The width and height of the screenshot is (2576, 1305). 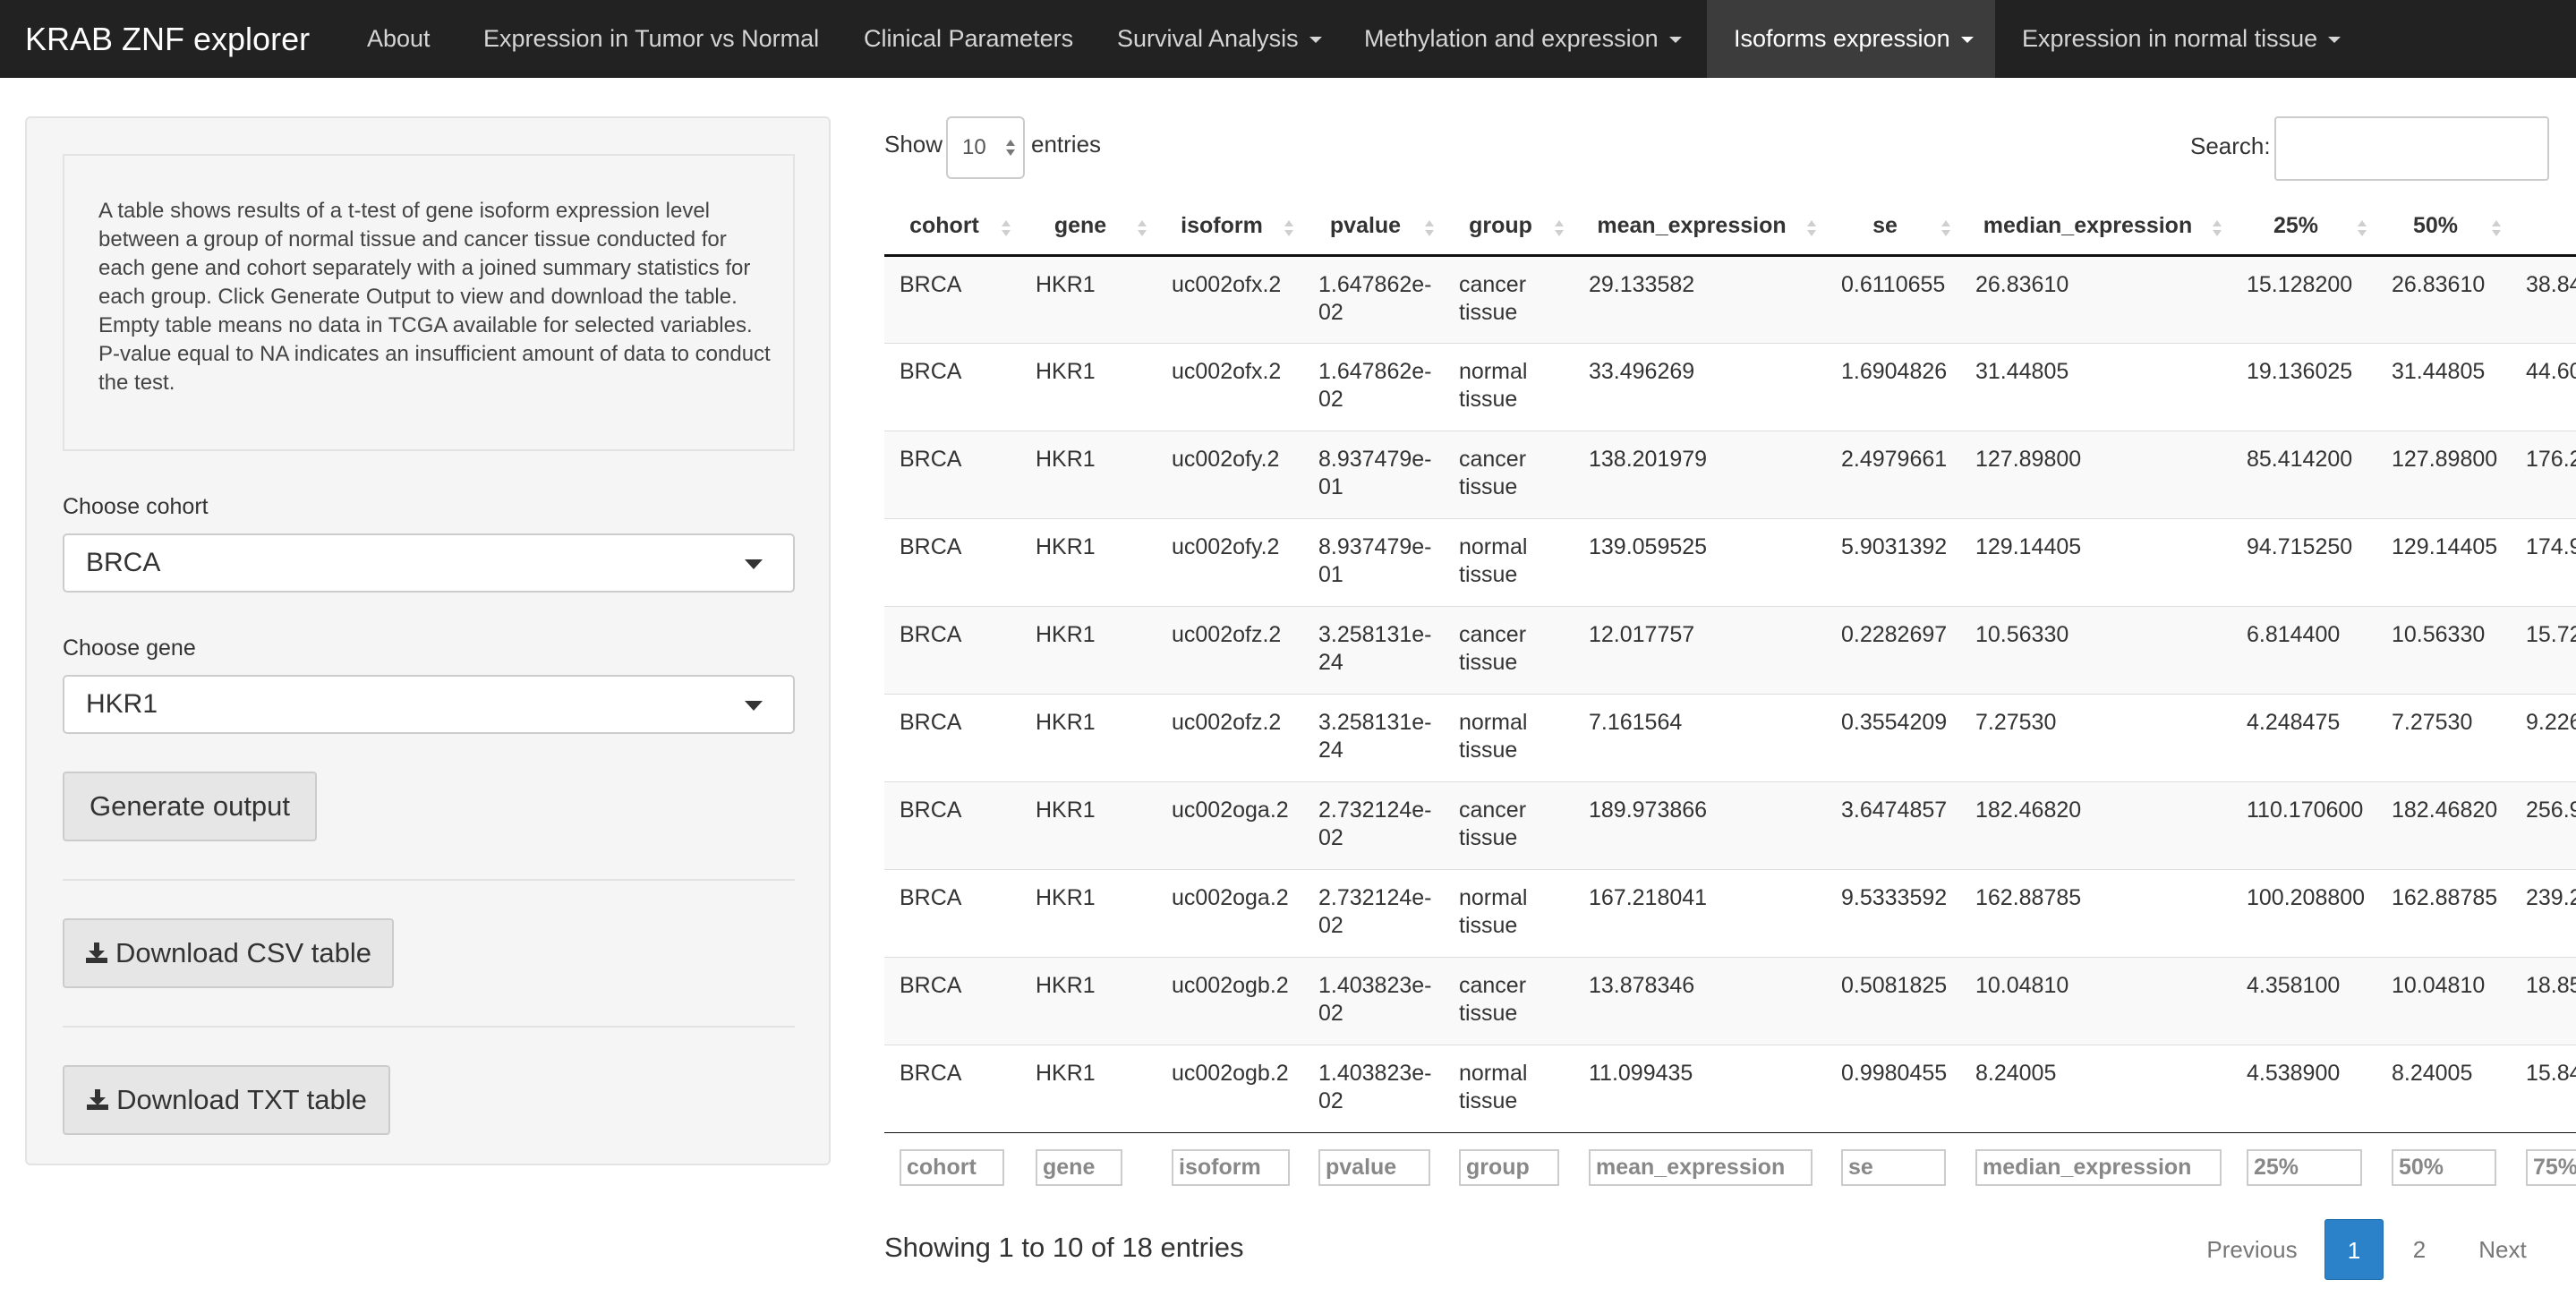 I want to click on column-header: isoform, so click(x=1229, y=228).